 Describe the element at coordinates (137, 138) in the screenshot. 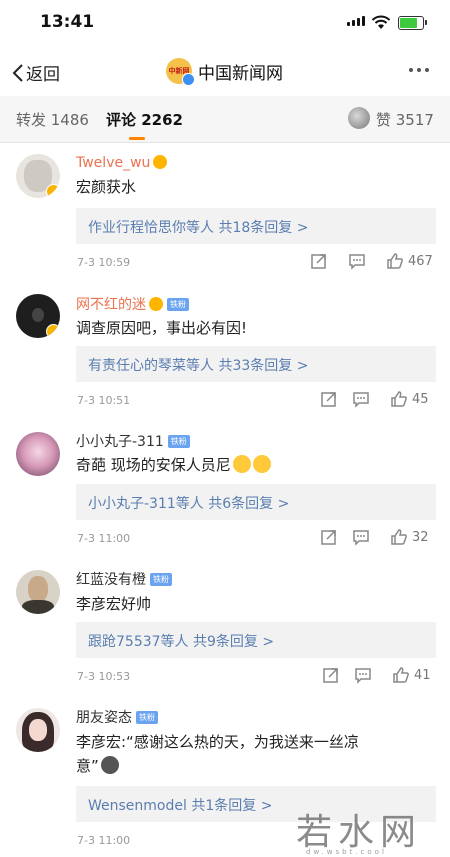

I see `tab-active-indicator` at that location.